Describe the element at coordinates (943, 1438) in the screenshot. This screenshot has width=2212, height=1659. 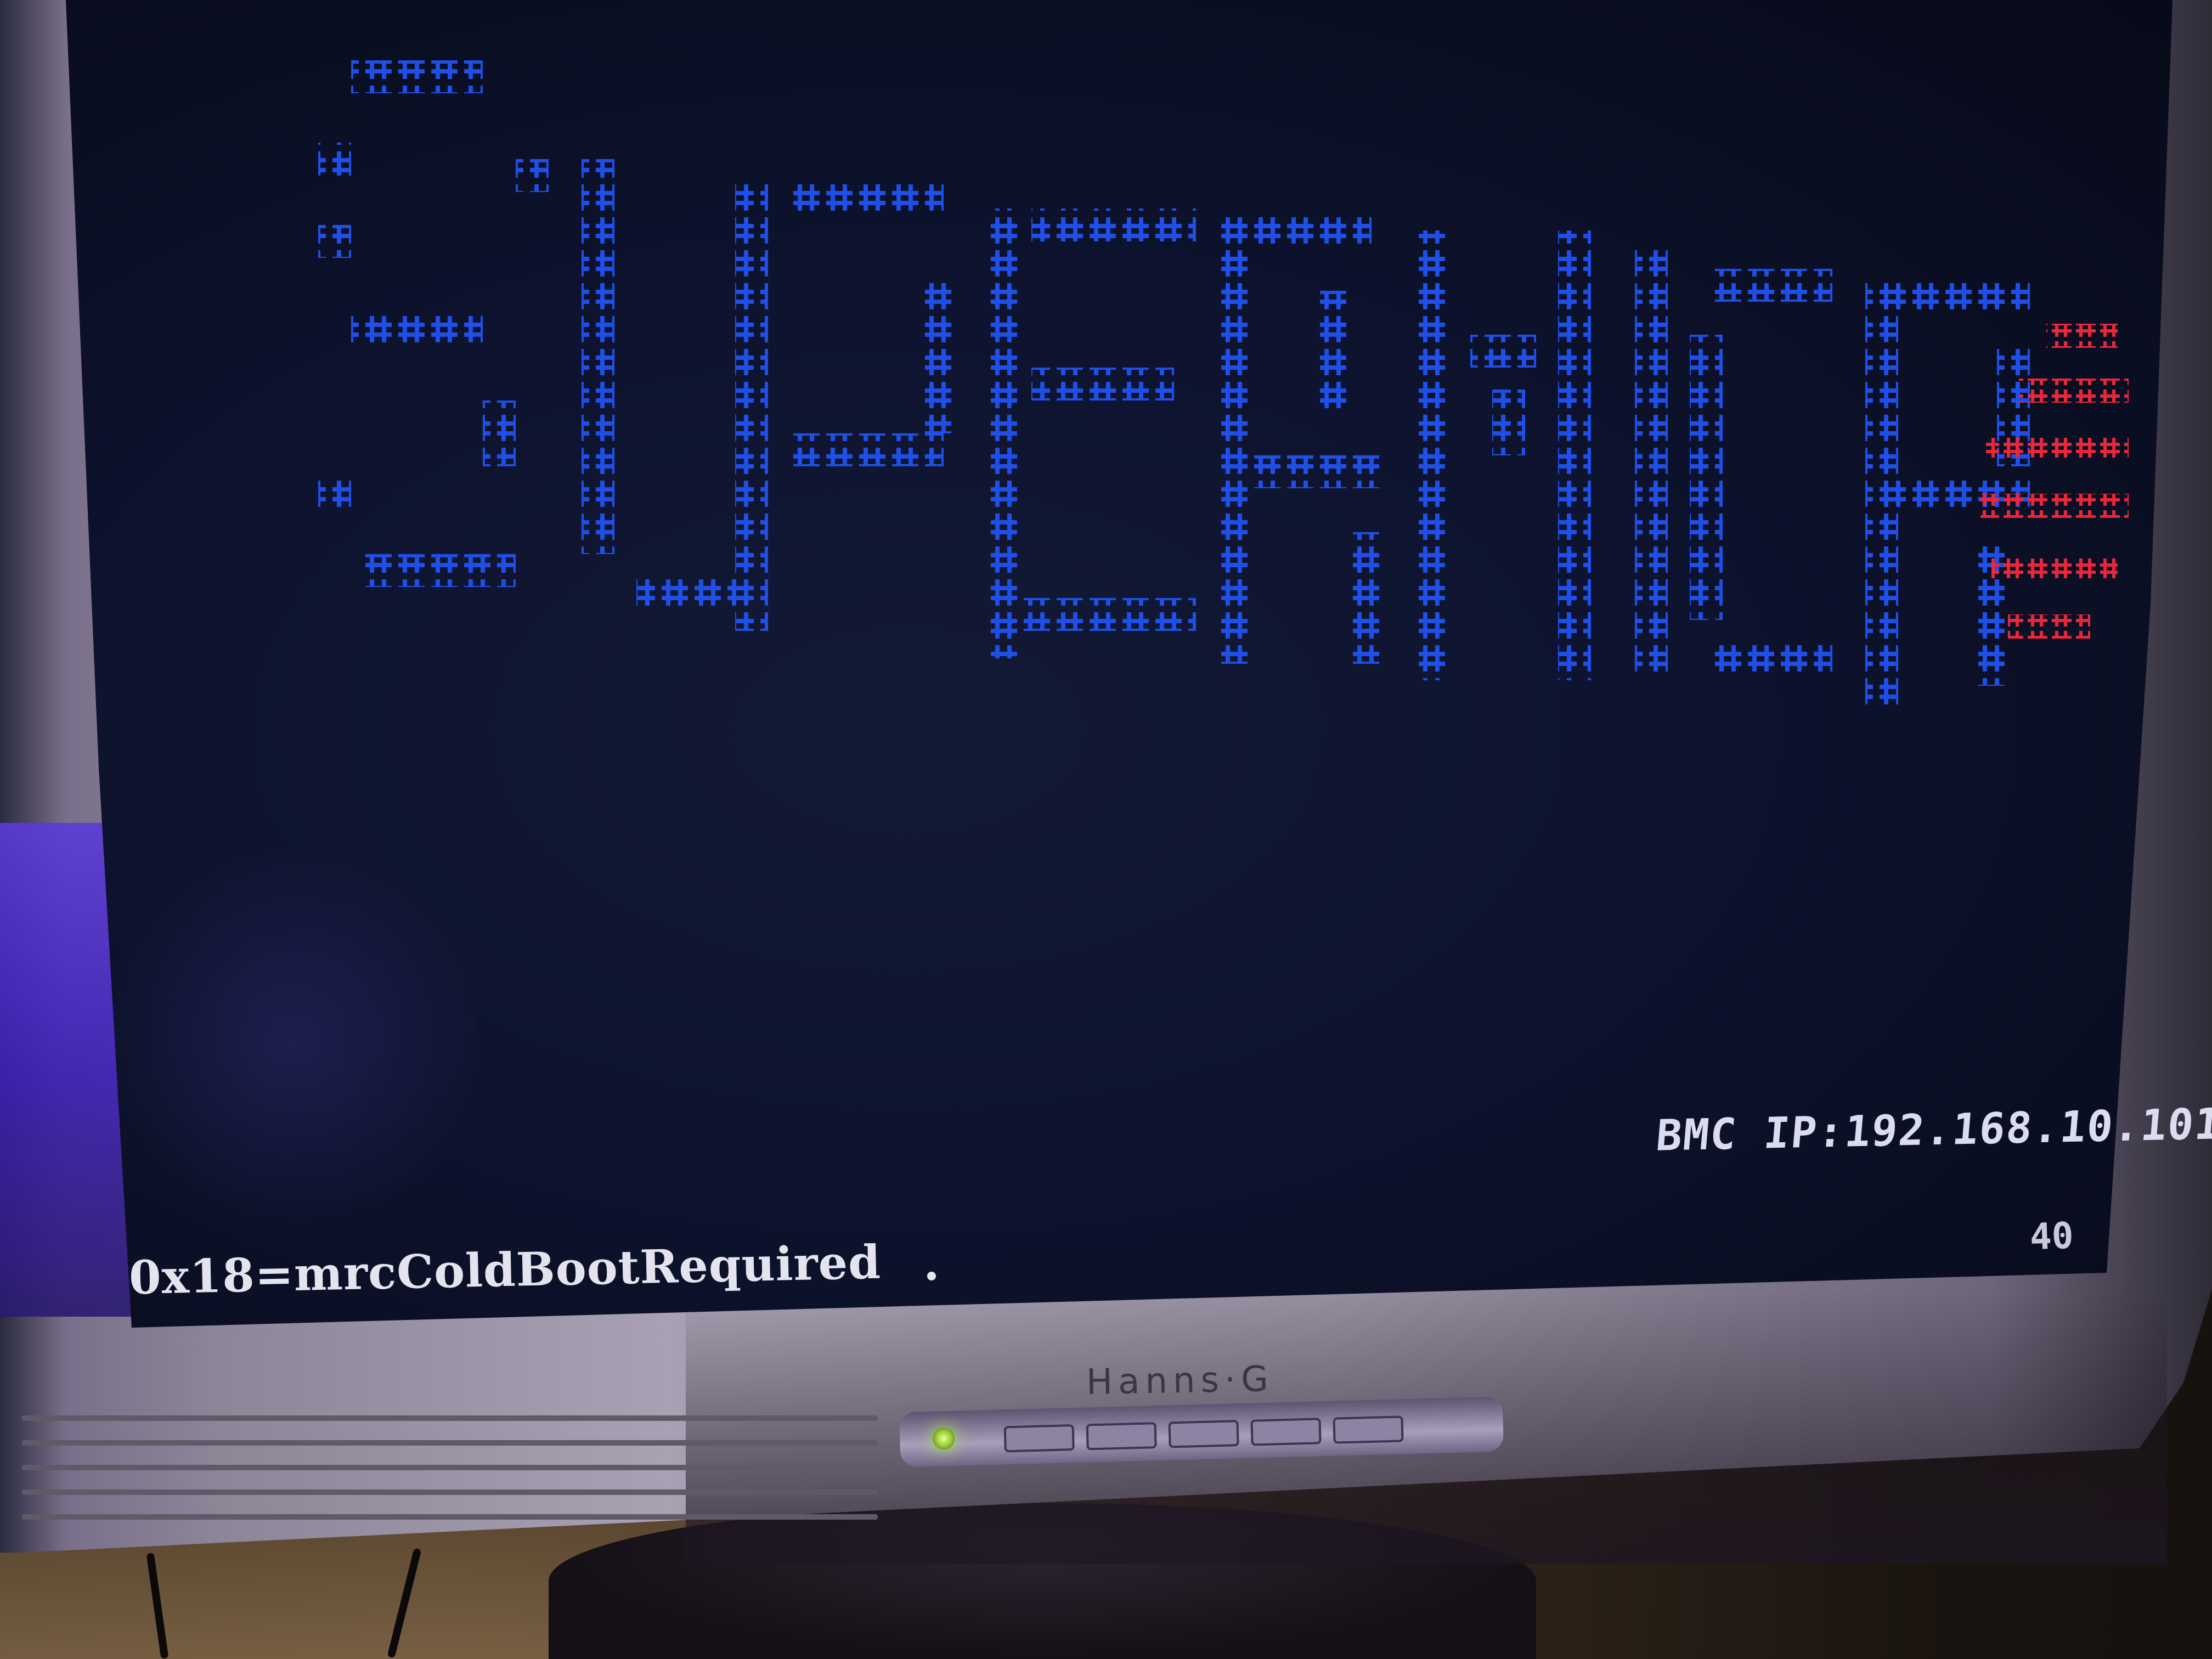
I see `power-led-icon` at that location.